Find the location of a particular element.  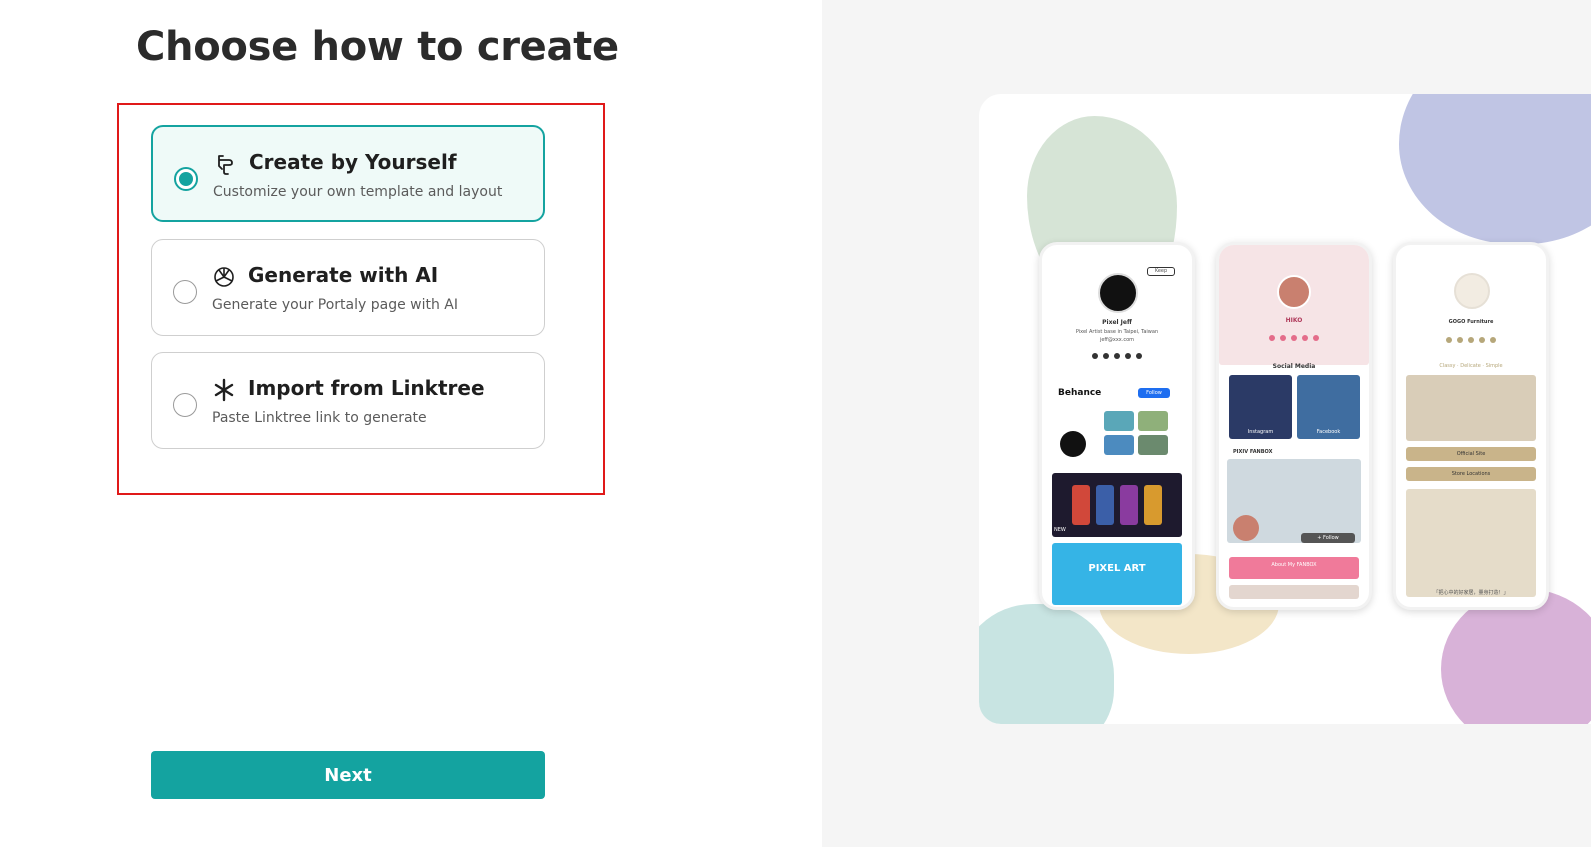

about-fanbox-button is located at coordinates (1294, 568).